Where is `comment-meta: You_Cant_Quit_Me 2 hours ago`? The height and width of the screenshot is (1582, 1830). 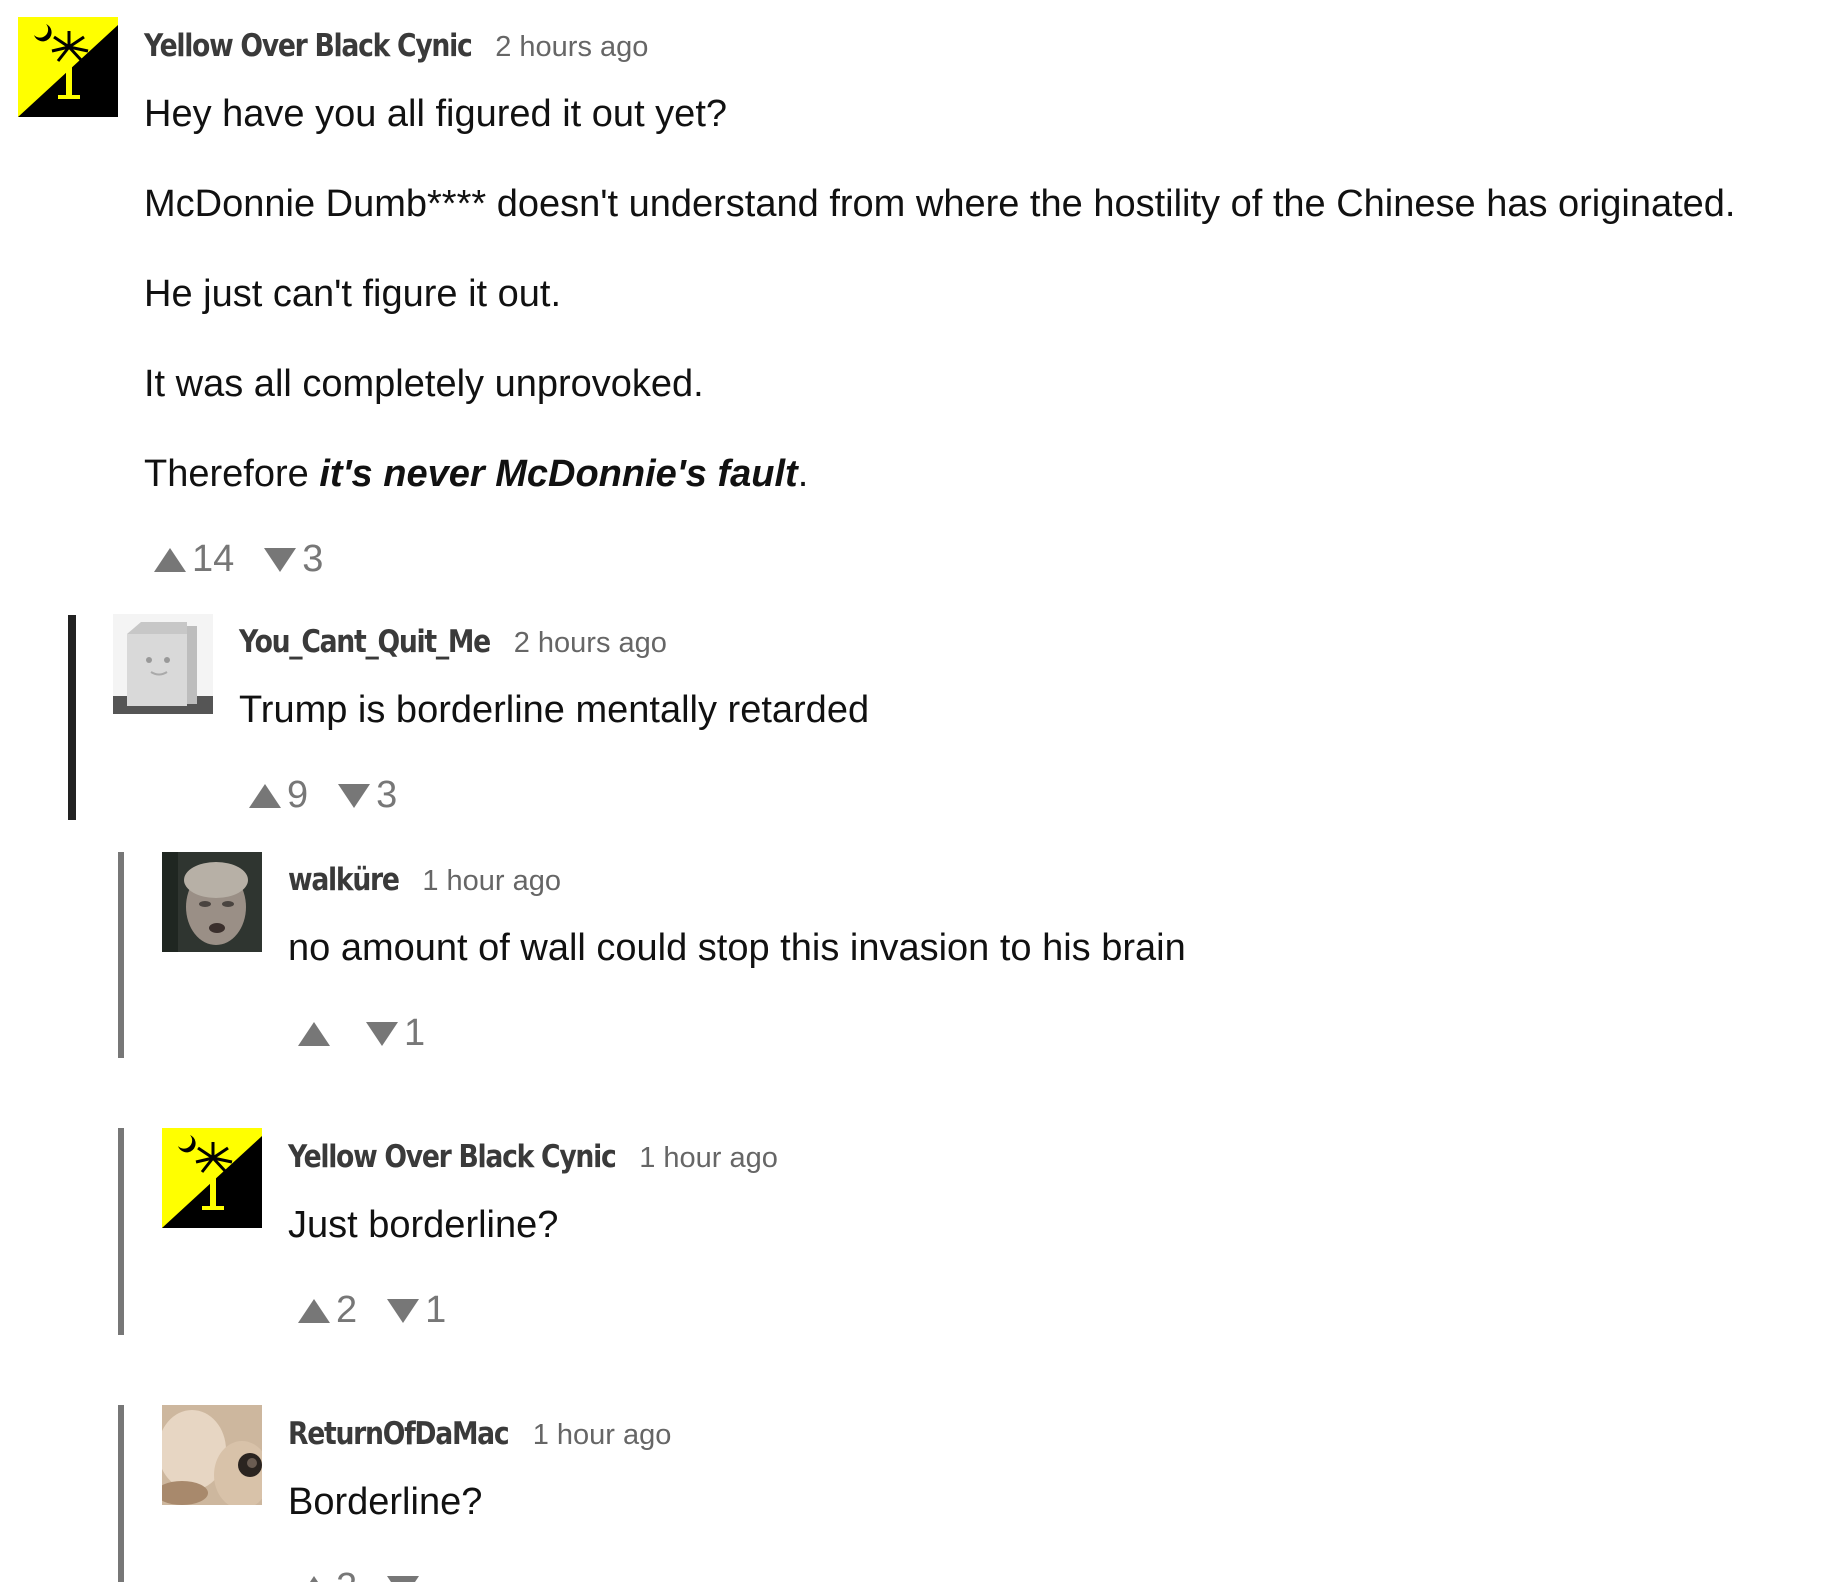
comment-meta: You_Cant_Quit_Me 2 hours ago is located at coordinates (453, 642).